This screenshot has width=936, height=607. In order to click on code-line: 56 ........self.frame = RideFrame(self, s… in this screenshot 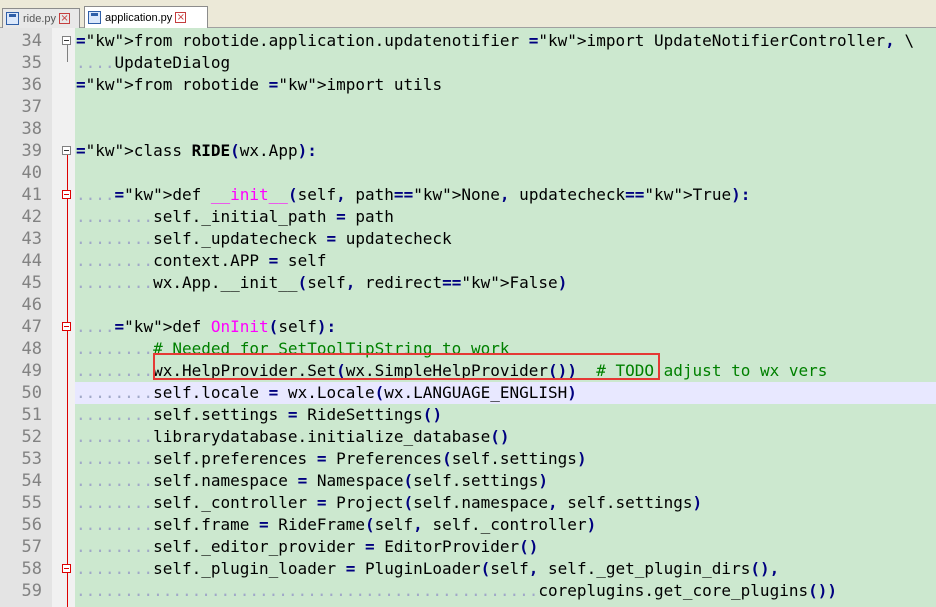, I will do `click(468, 525)`.